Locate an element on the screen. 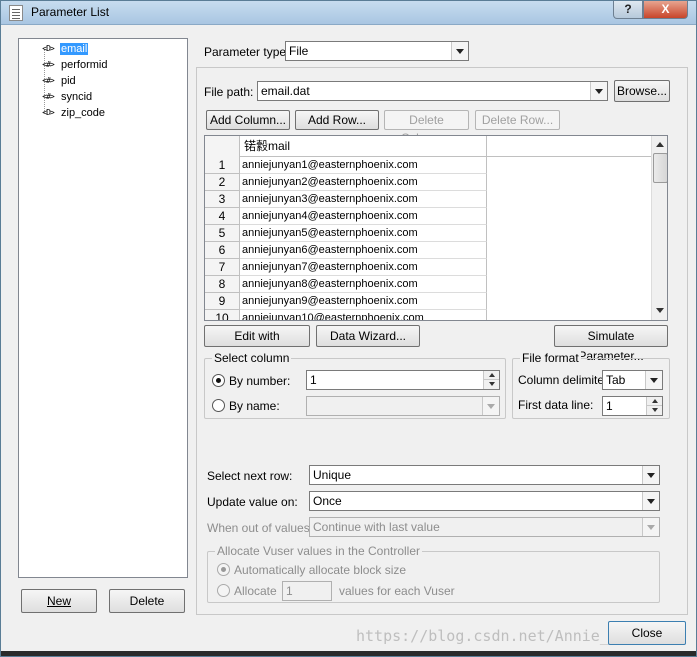  window-close-button: X is located at coordinates (665, 10).